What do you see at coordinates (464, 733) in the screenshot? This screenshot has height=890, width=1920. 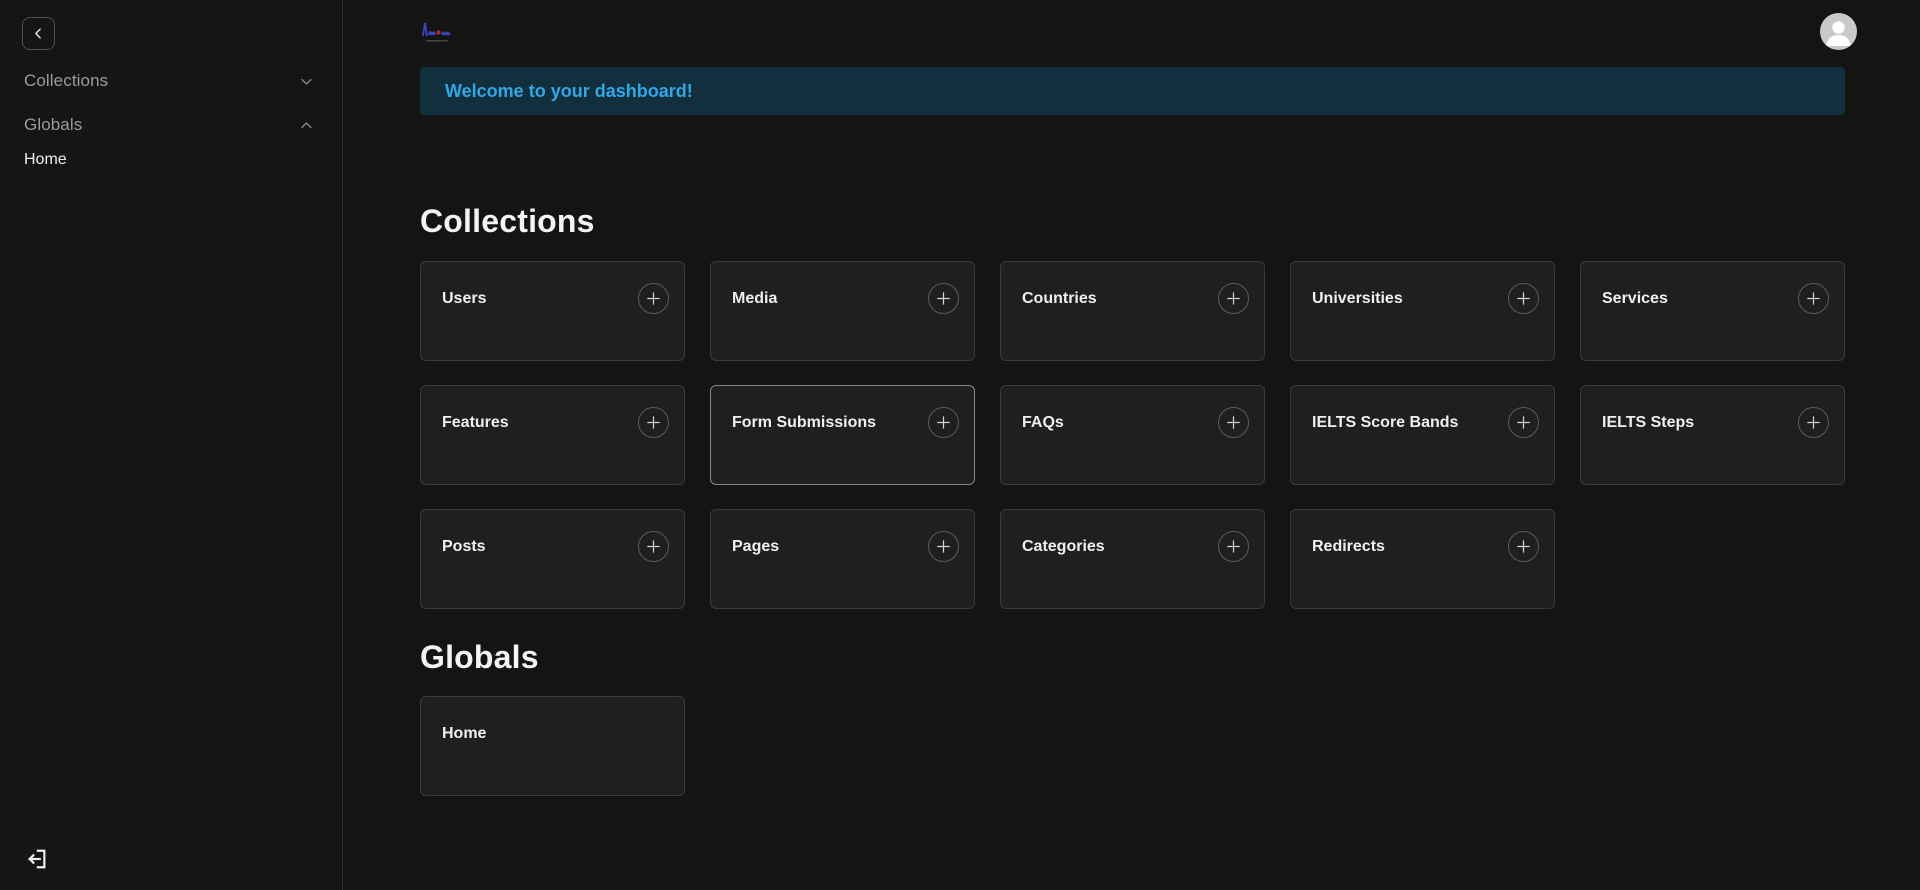 I see `card-label: Home` at bounding box center [464, 733].